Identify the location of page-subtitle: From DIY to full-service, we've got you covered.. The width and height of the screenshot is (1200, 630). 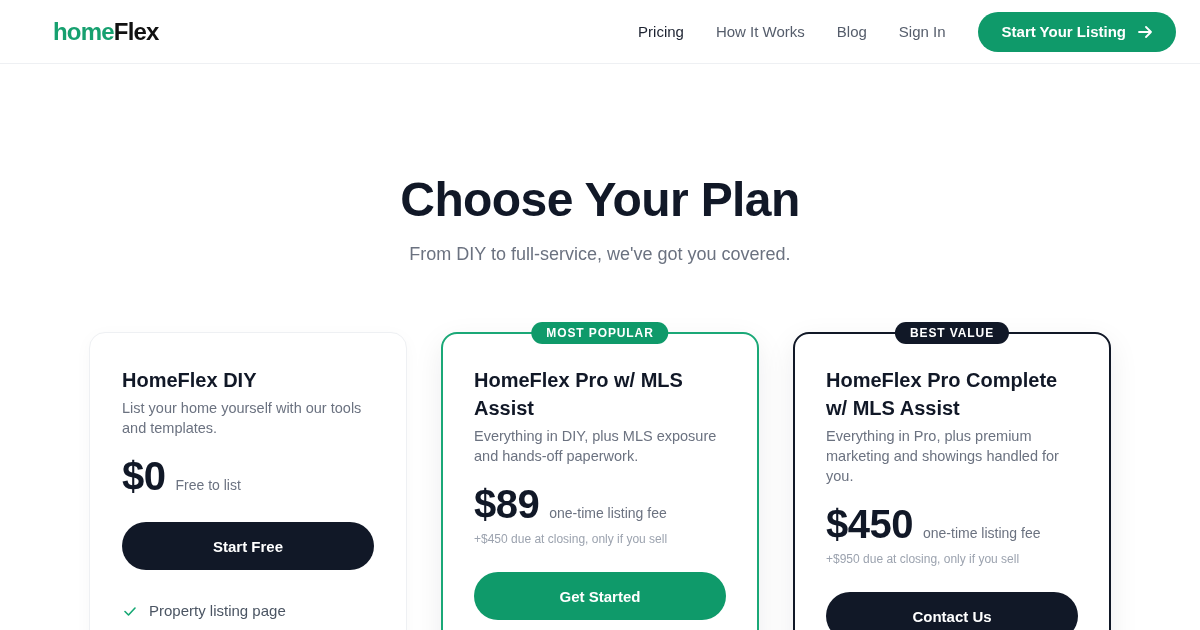
(600, 254).